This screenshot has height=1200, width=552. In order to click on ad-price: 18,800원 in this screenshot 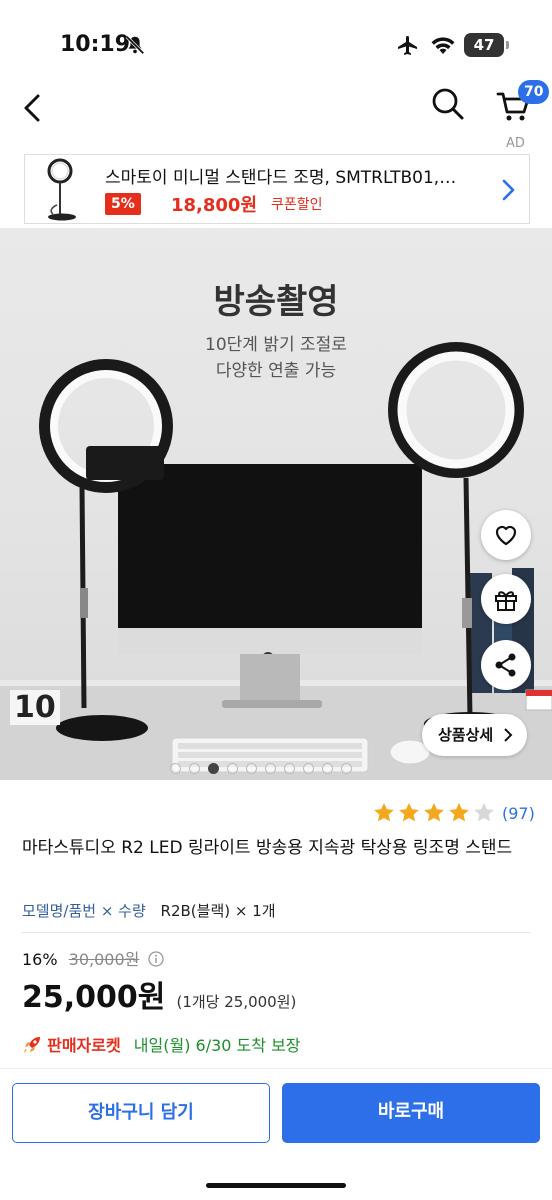, I will do `click(214, 205)`.